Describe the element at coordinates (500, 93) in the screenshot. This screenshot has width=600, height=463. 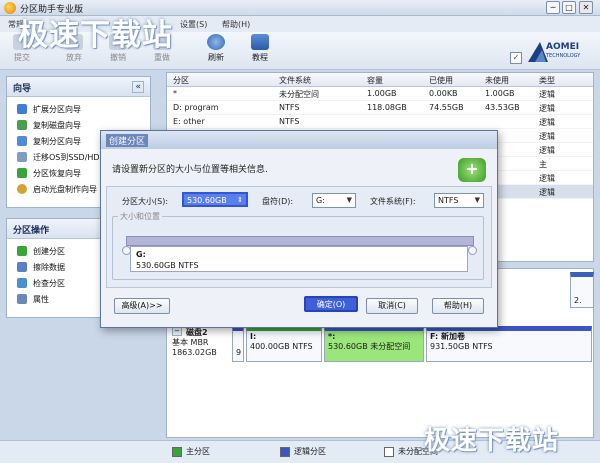
I see `table-cell-free: 1.00GB` at that location.